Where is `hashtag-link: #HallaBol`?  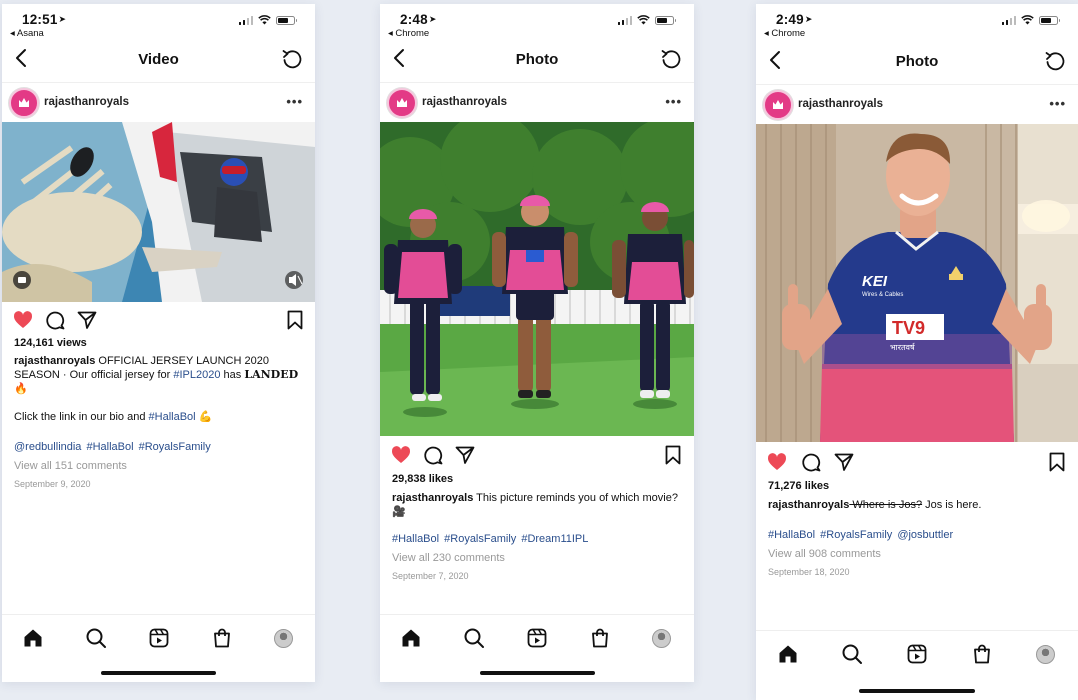
hashtag-link: #HallaBol is located at coordinates (172, 417).